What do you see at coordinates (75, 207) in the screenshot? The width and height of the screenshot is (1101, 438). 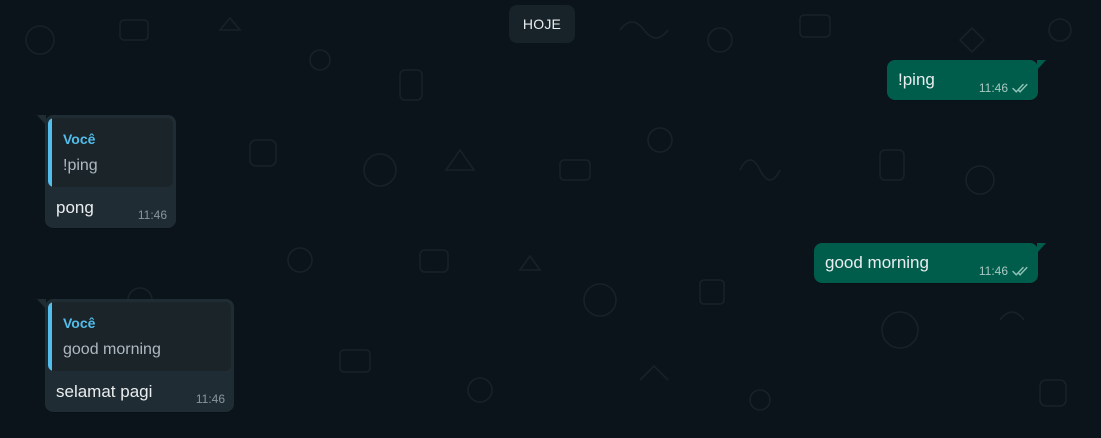 I see `message-text: pong` at bounding box center [75, 207].